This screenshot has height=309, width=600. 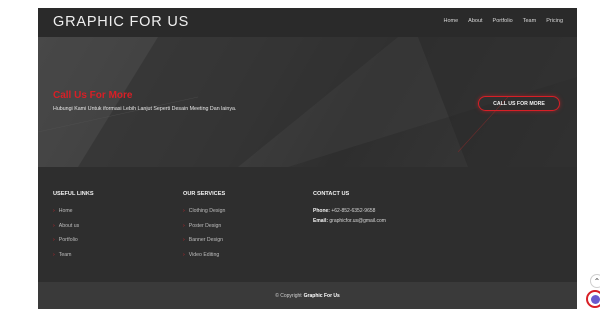 I want to click on copyright-bar: © Copyright Graphic For Us, so click(x=307, y=295).